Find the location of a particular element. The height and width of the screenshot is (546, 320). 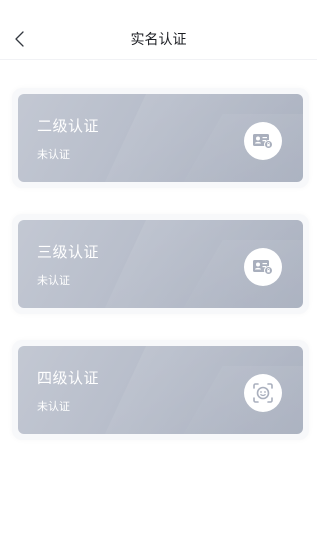

level-3-verification-card: 三级认证 未认证 is located at coordinates (160, 264).